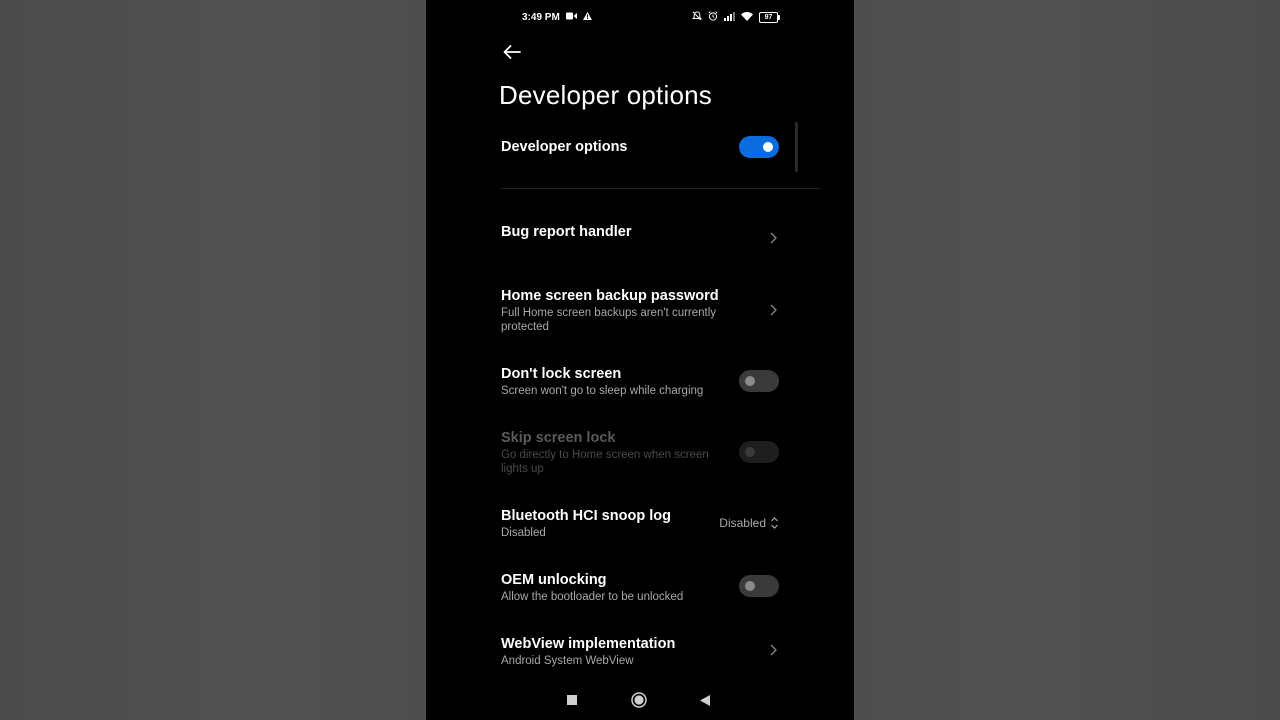  Describe the element at coordinates (769, 17) in the screenshot. I see `battery-indicator: 97` at that location.